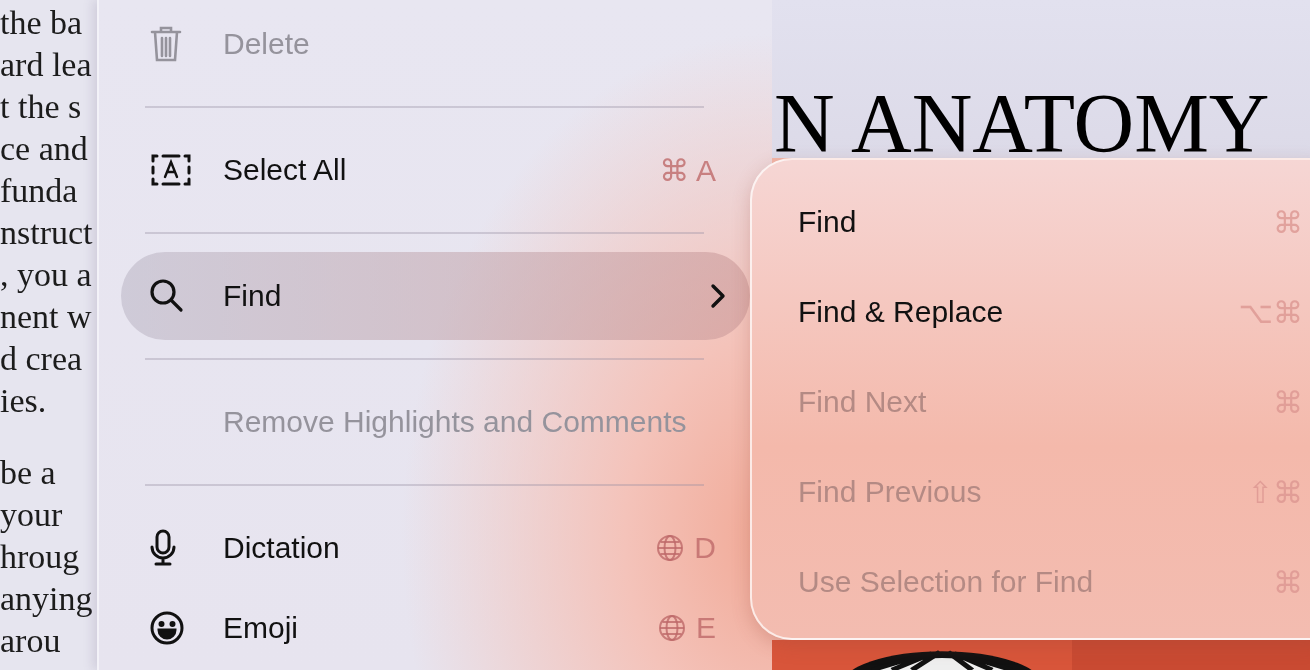 The width and height of the screenshot is (1310, 670). Describe the element at coordinates (687, 170) in the screenshot. I see `shortcut-label: ⌘ A` at that location.